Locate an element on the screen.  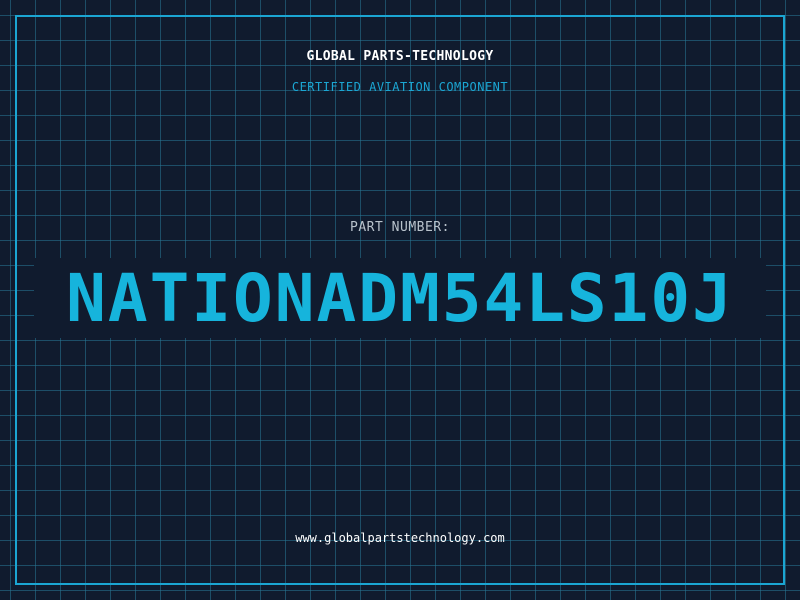
company-name: GLOBAL PARTS-TECHNOLOGY is located at coordinates (400, 56).